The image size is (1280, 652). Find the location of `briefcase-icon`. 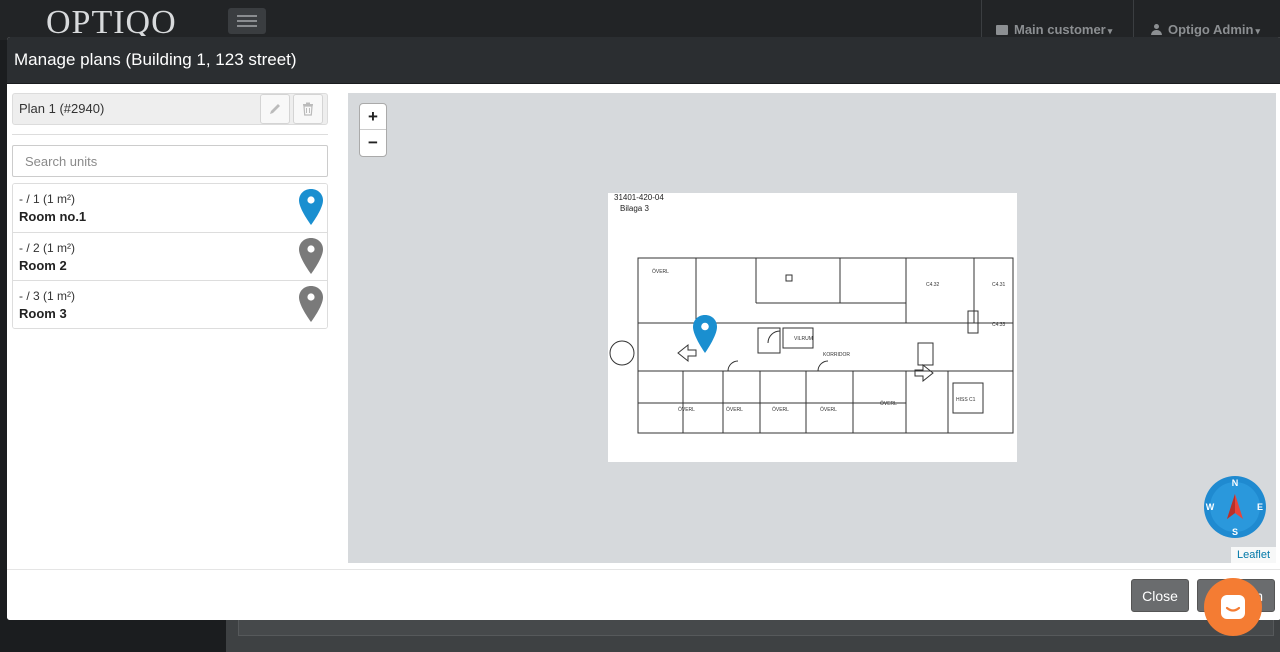

briefcase-icon is located at coordinates (1002, 30).